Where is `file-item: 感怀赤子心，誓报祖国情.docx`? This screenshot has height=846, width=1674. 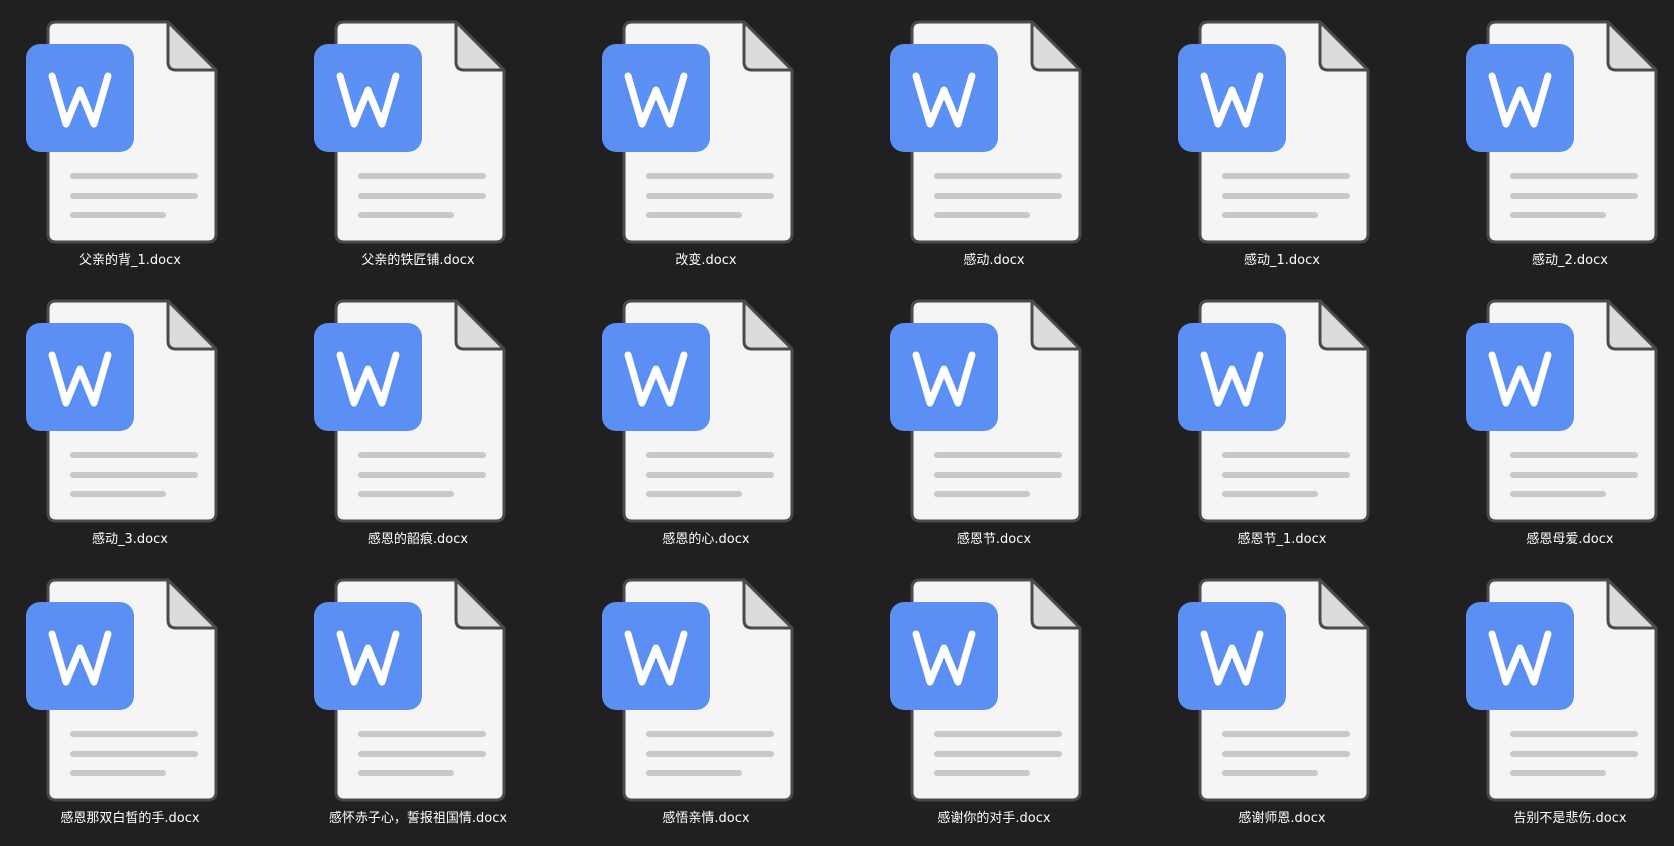 file-item: 感怀赤子心，誓报祖国情.docx is located at coordinates (418, 703).